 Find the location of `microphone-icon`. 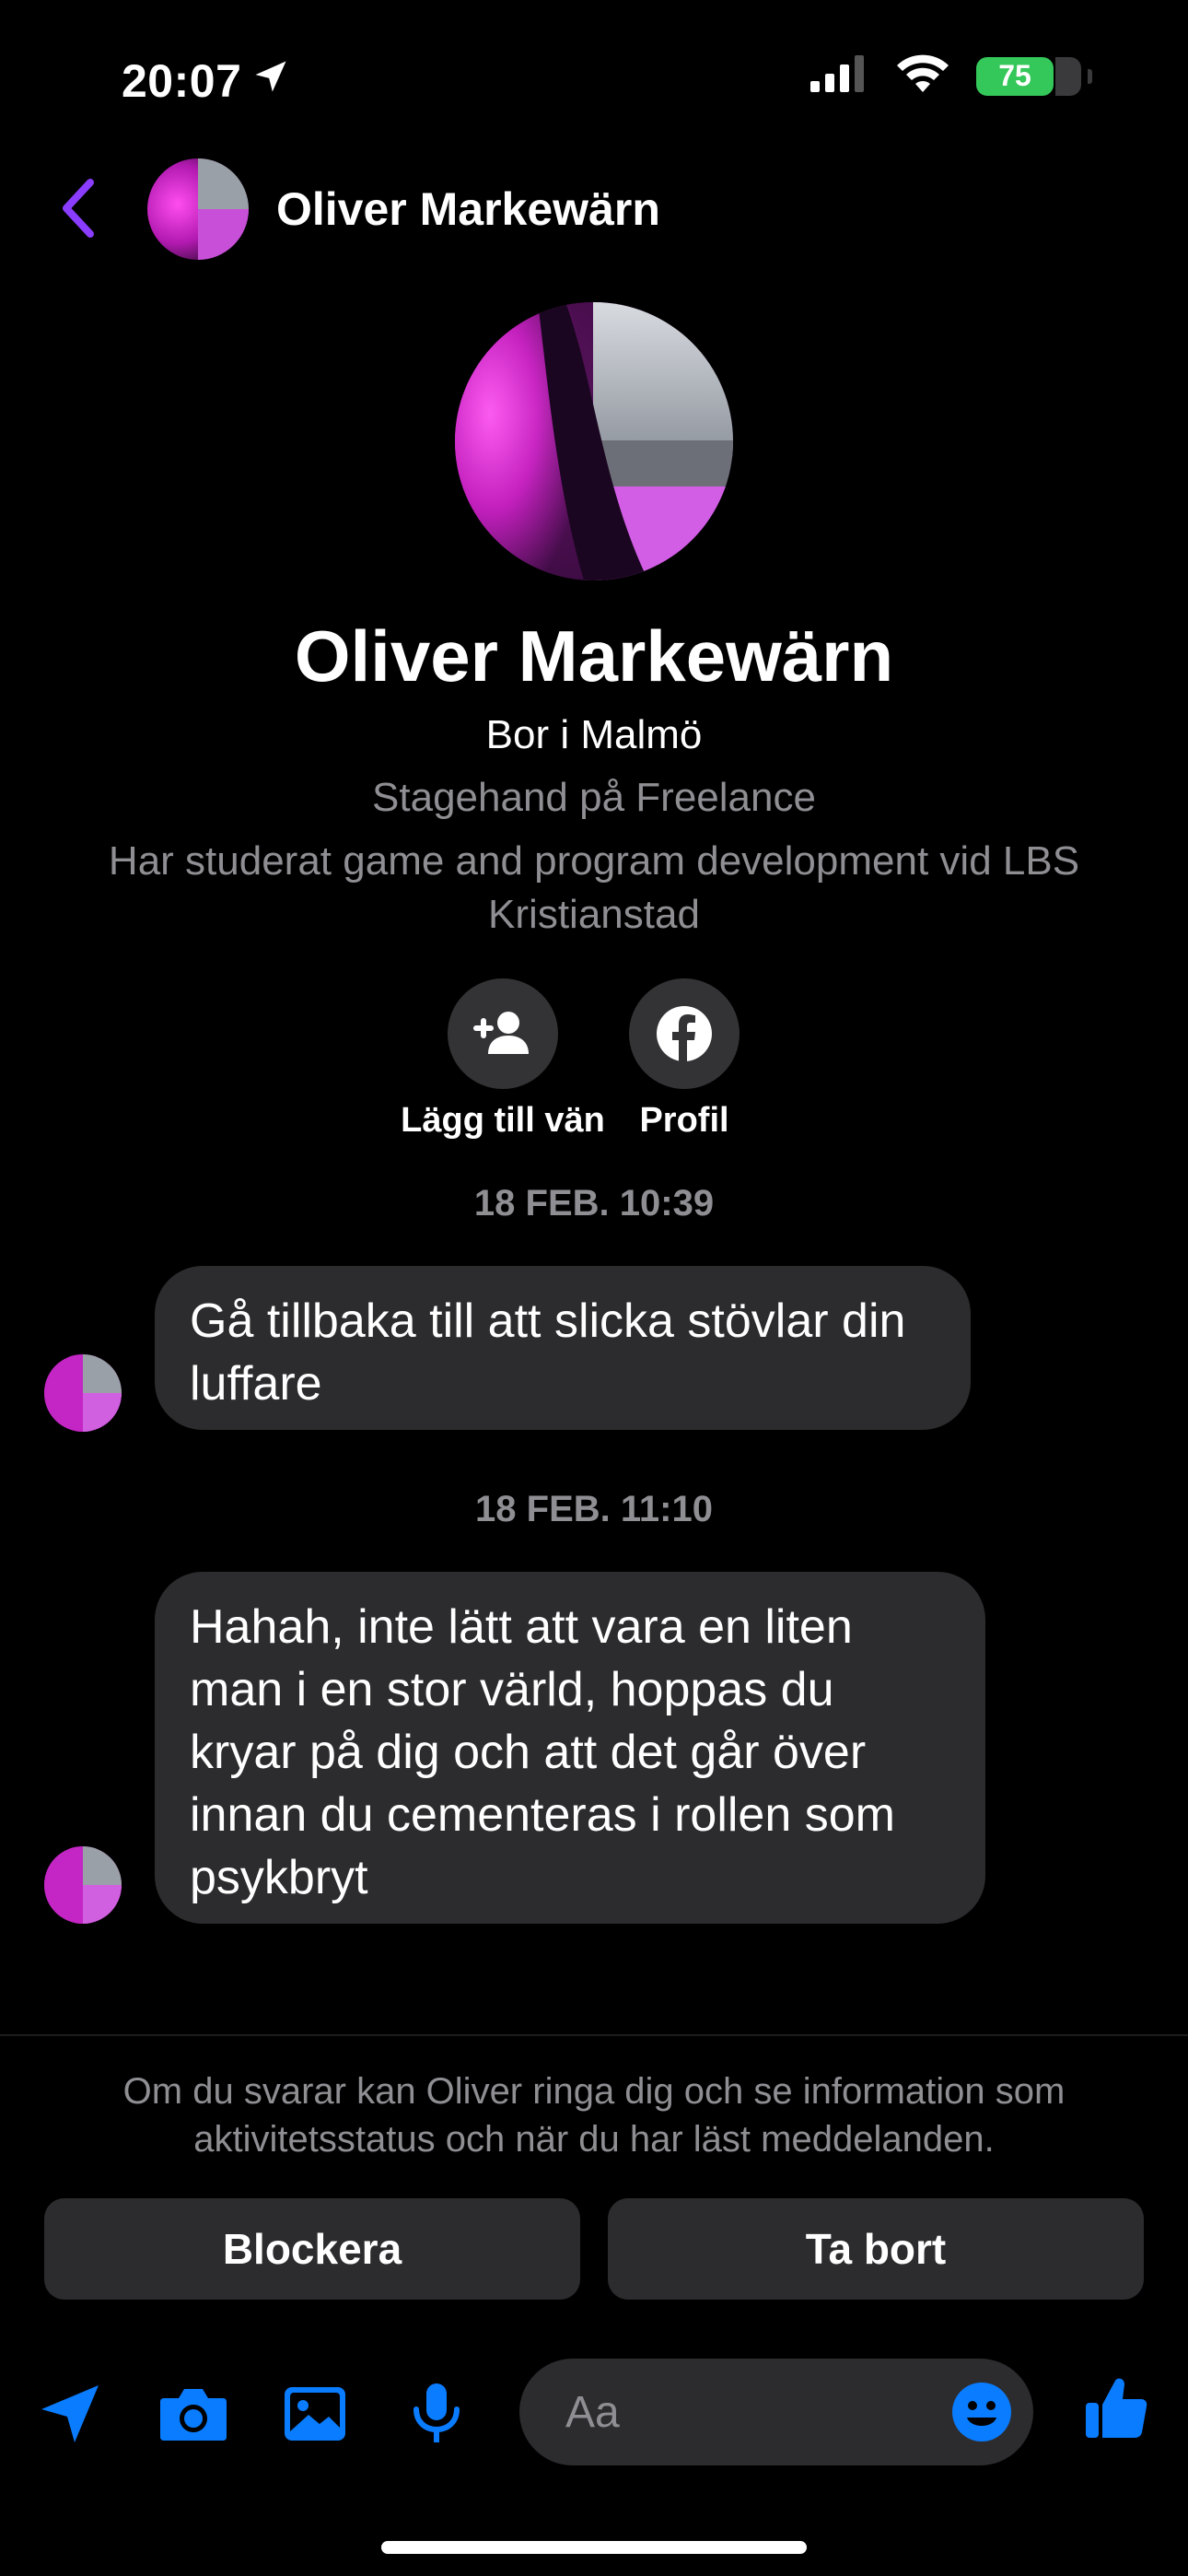

microphone-icon is located at coordinates (436, 2412).